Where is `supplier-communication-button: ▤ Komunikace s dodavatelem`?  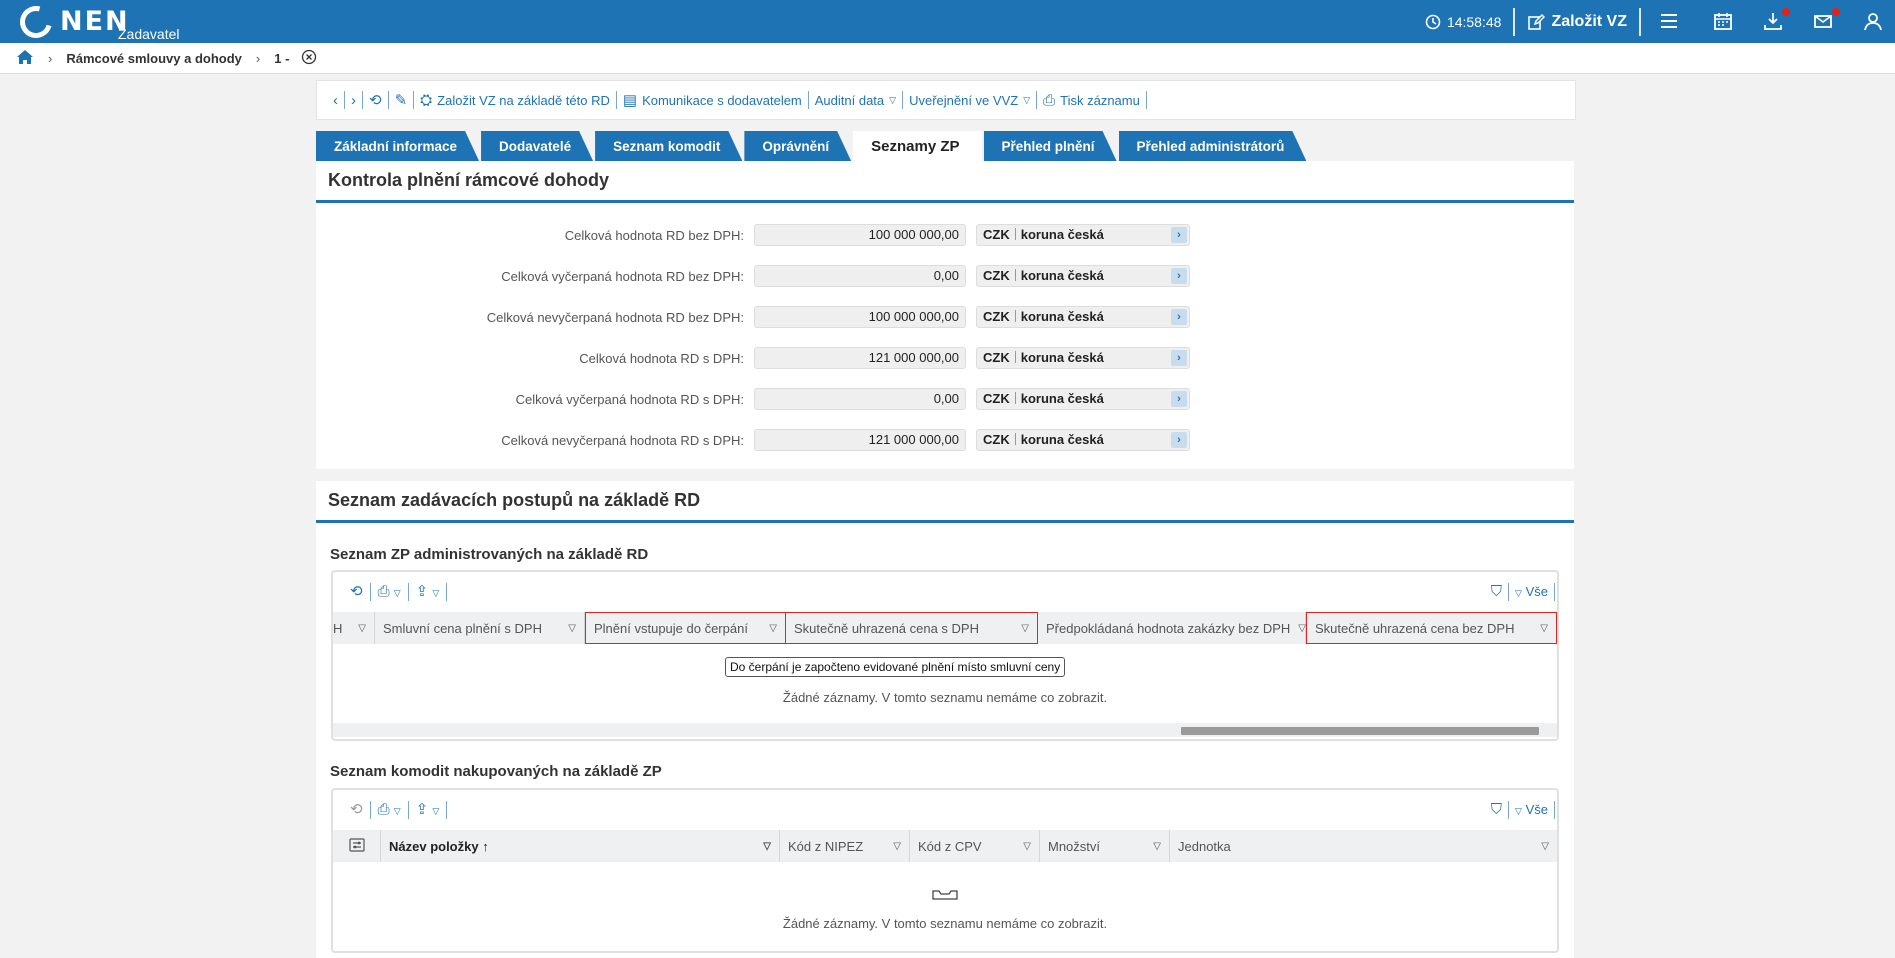
supplier-communication-button: ▤ Komunikace s dodavatelem is located at coordinates (713, 100).